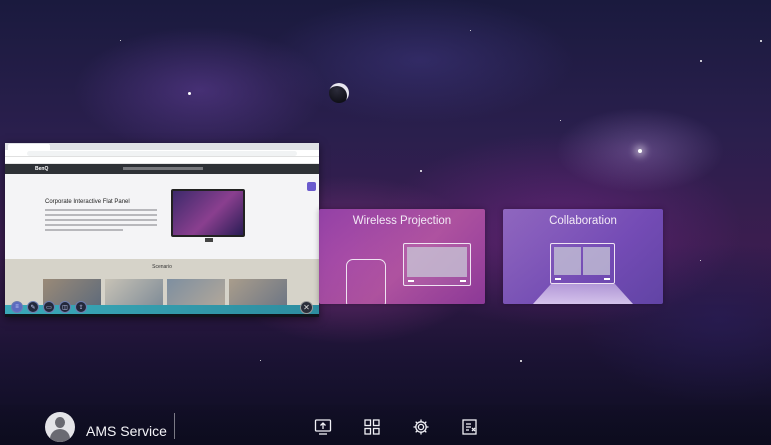  I want to click on hero-text, so click(101, 221).